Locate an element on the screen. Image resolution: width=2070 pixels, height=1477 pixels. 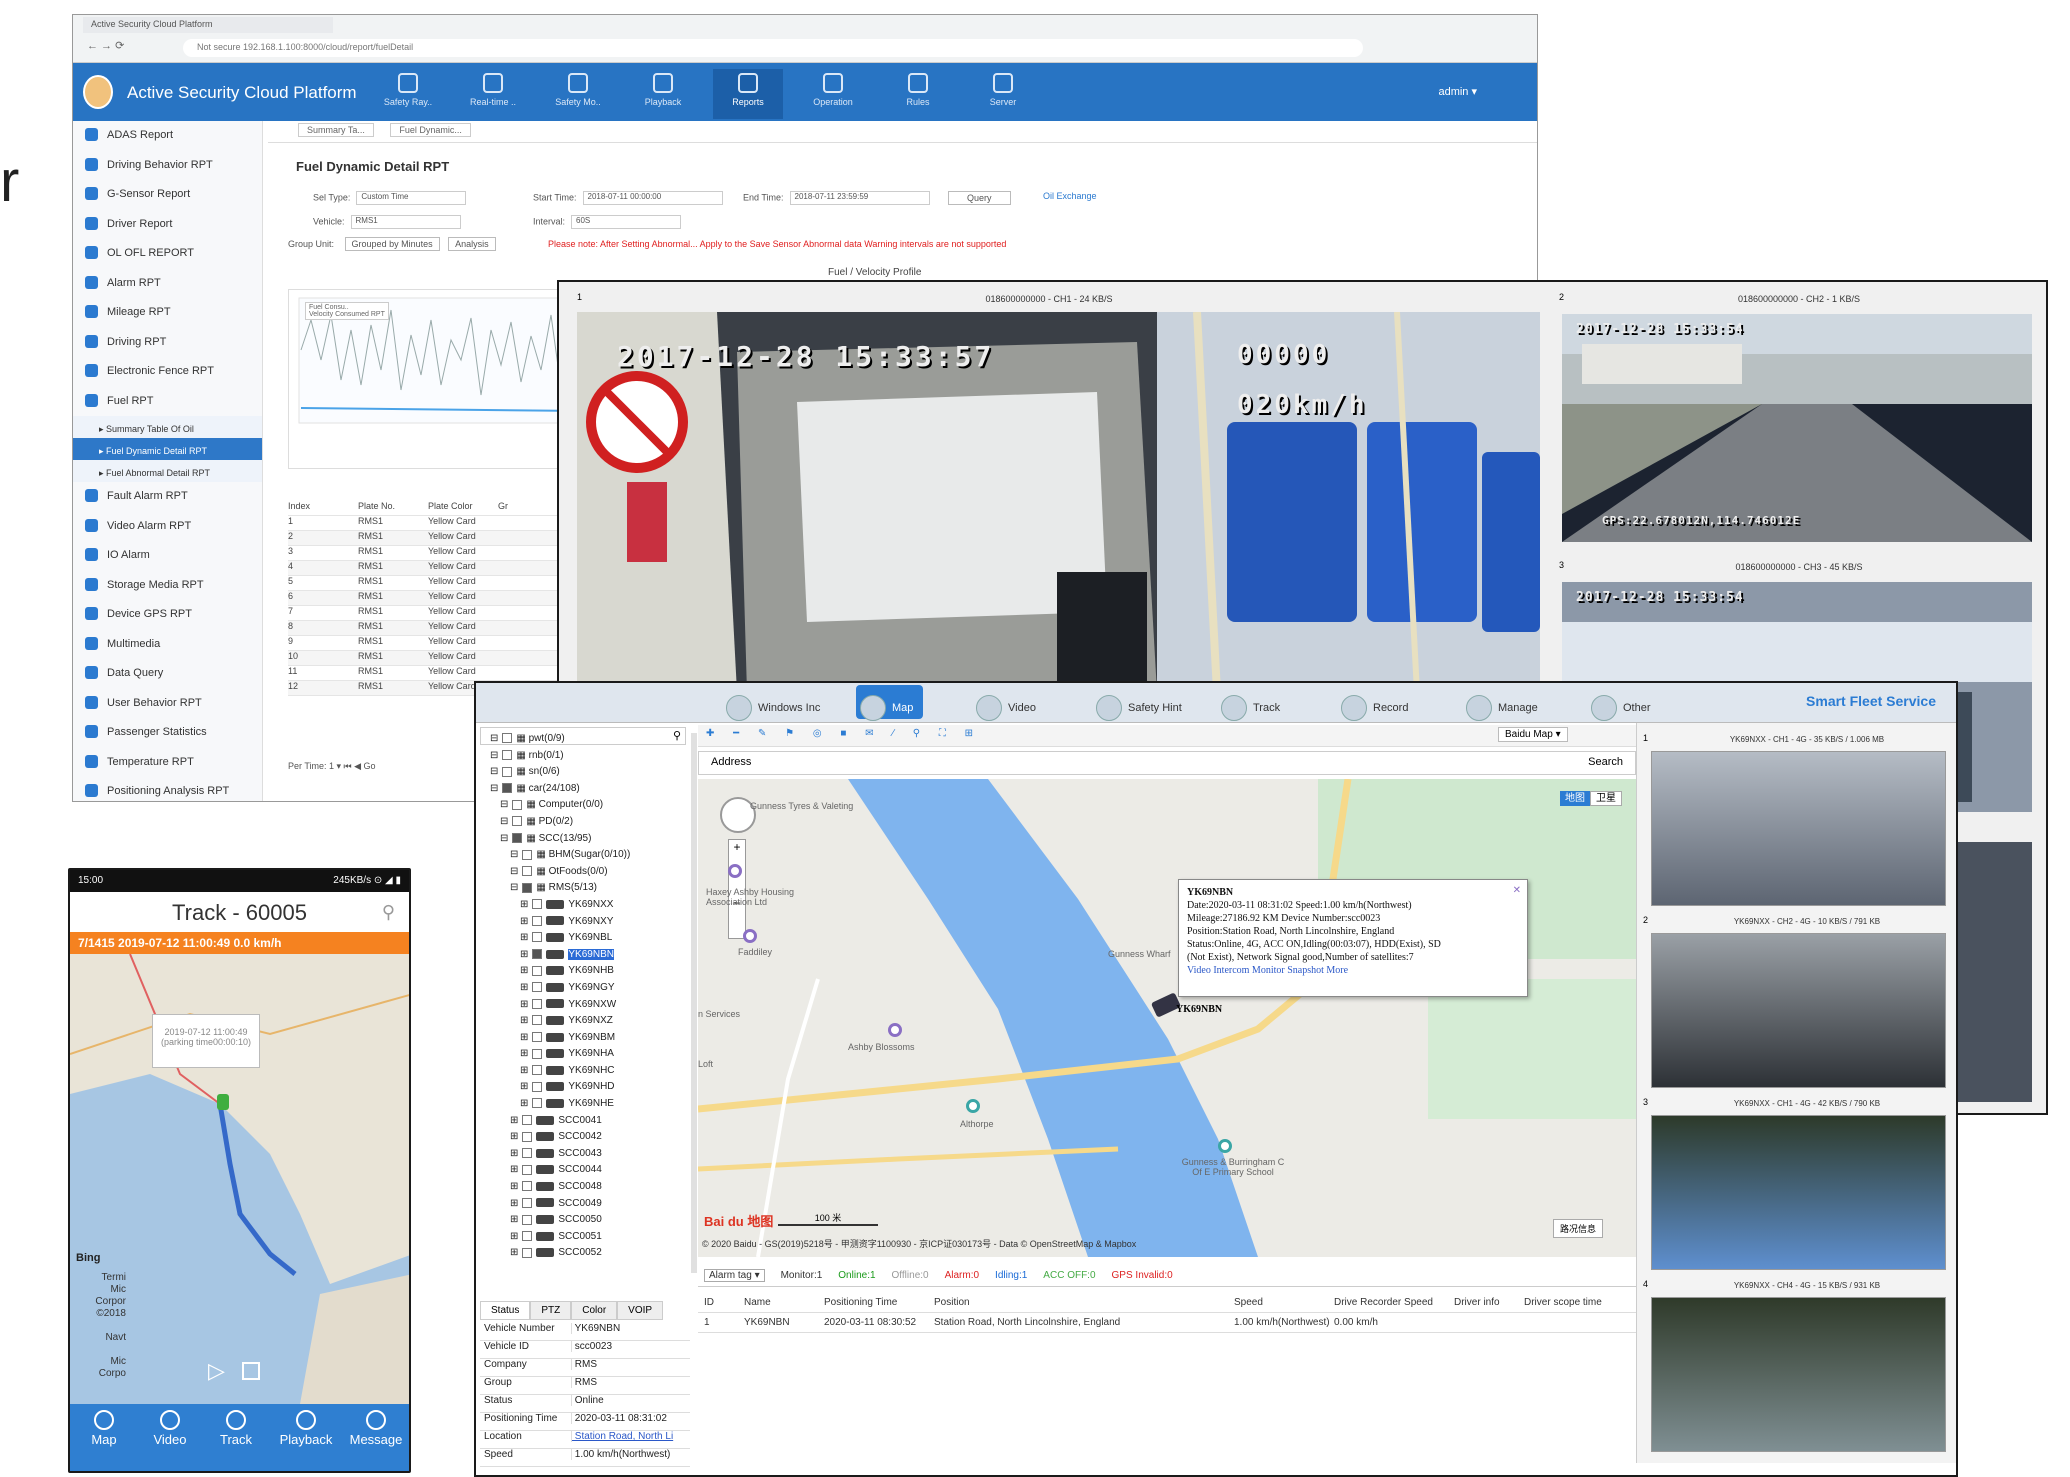
tree-node: ⊟ ▦ RMS(5/13) is located at coordinates (583, 890).